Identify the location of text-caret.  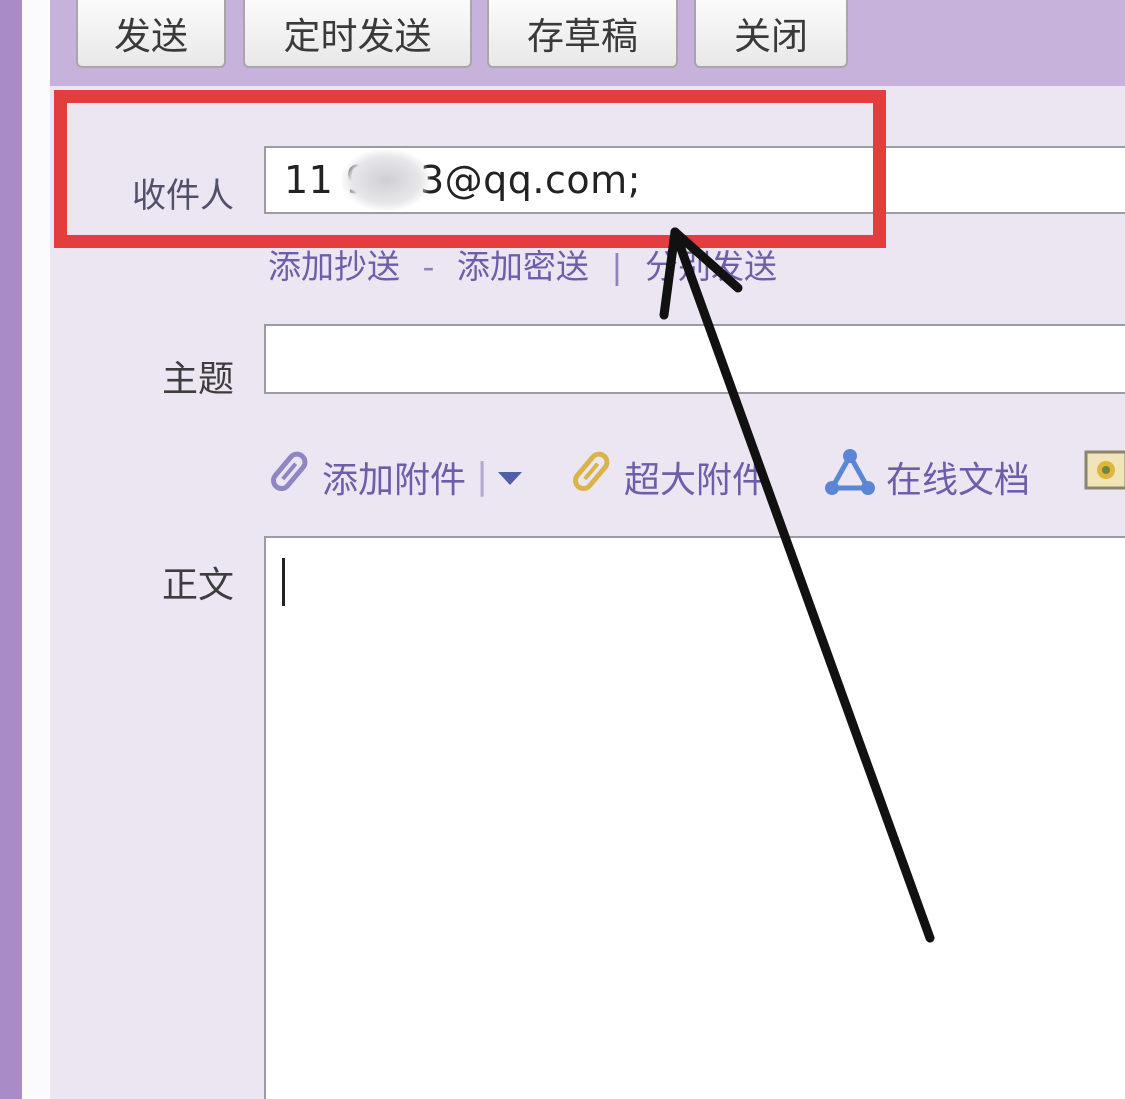
(283, 582).